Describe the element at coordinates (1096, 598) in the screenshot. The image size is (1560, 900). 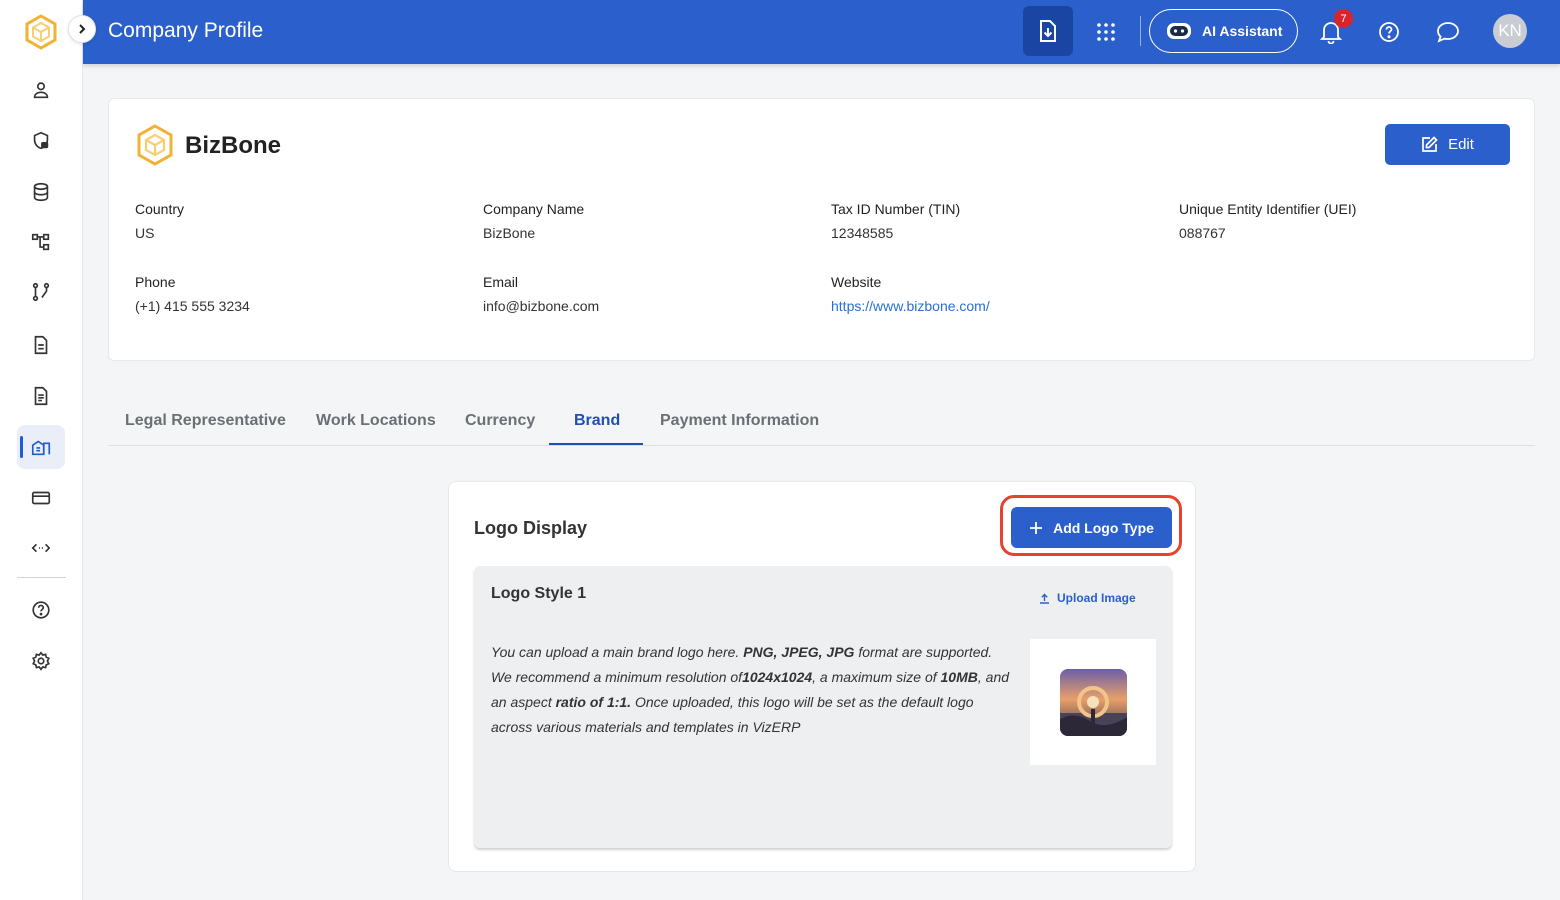
I see `upload-image-label: Upload Image` at that location.